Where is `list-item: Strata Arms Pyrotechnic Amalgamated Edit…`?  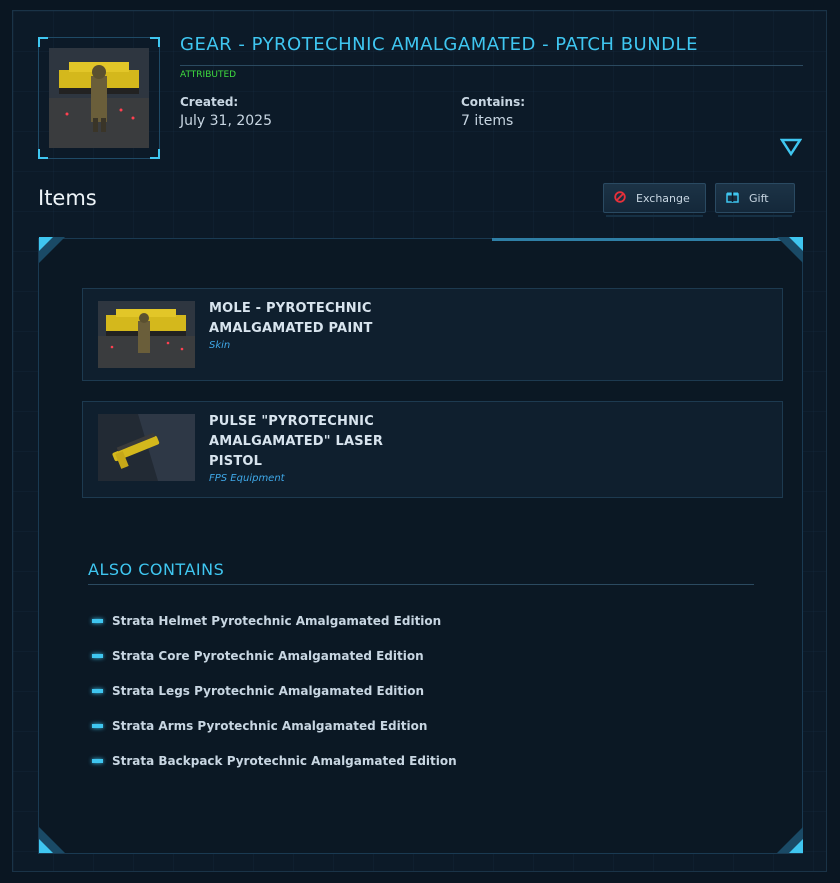 list-item: Strata Arms Pyrotechnic Amalgamated Edit… is located at coordinates (259, 726).